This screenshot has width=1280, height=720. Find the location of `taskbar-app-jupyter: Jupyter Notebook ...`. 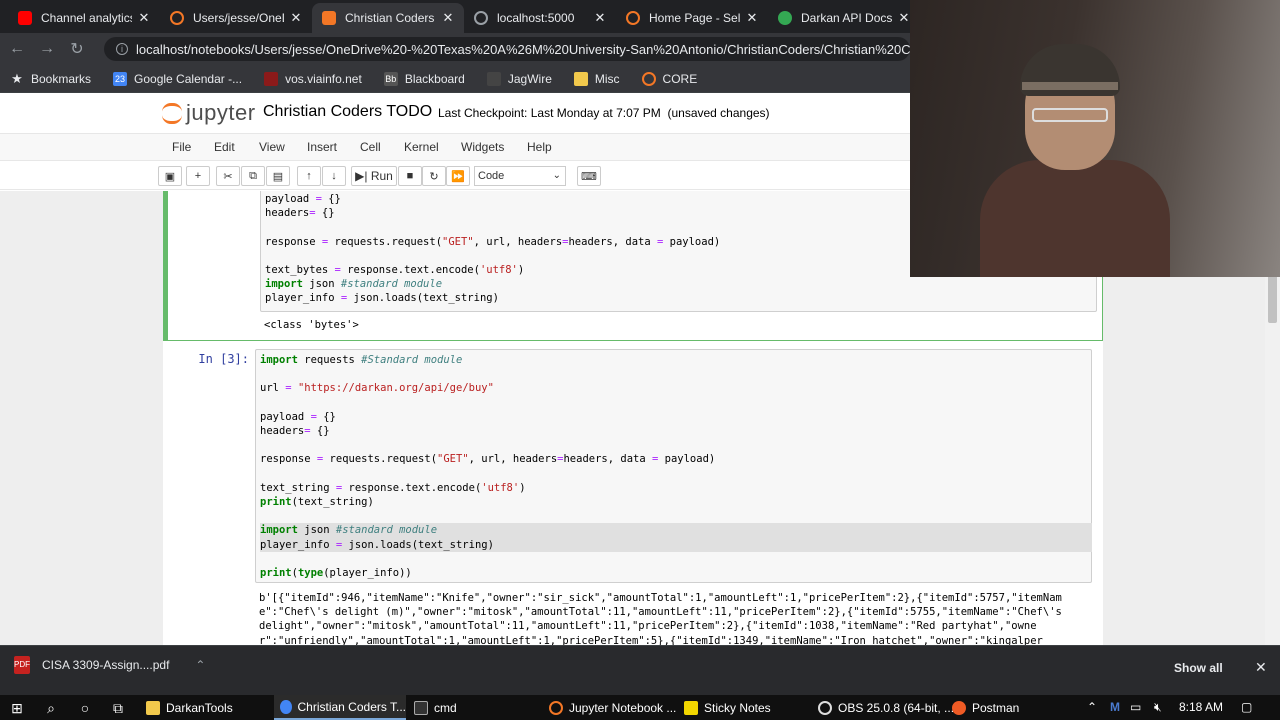

taskbar-app-jupyter: Jupyter Notebook ... is located at coordinates (609, 707).